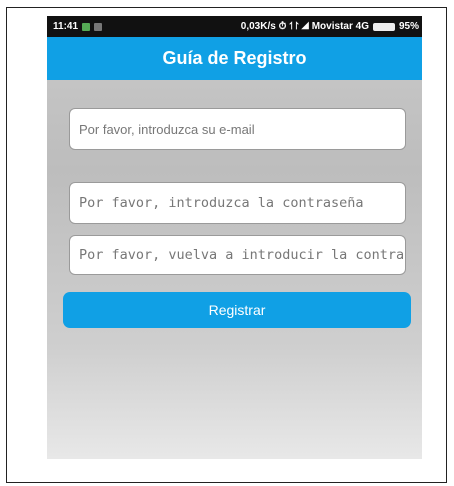  I want to click on battery-icon, so click(383, 26).